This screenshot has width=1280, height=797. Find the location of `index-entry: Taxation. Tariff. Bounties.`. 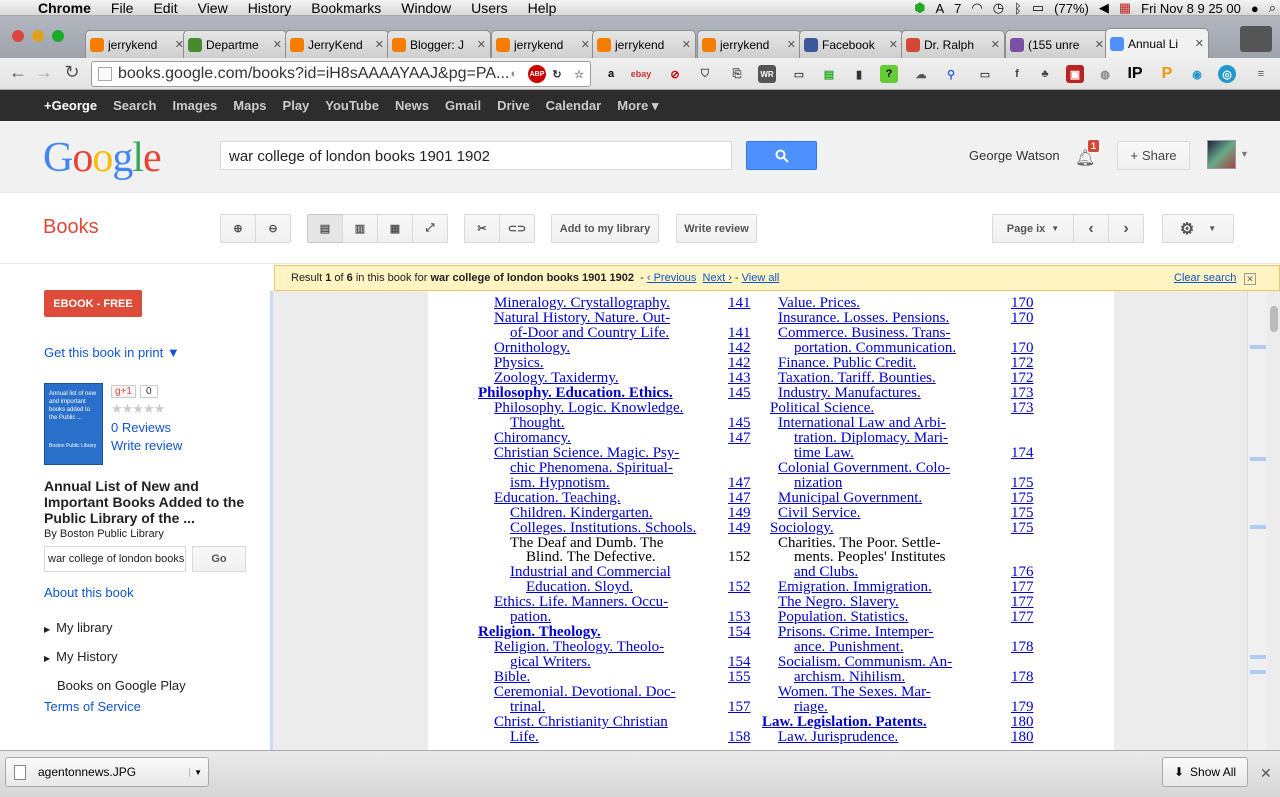

index-entry: Taxation. Tariff. Bounties. is located at coordinates (857, 378).